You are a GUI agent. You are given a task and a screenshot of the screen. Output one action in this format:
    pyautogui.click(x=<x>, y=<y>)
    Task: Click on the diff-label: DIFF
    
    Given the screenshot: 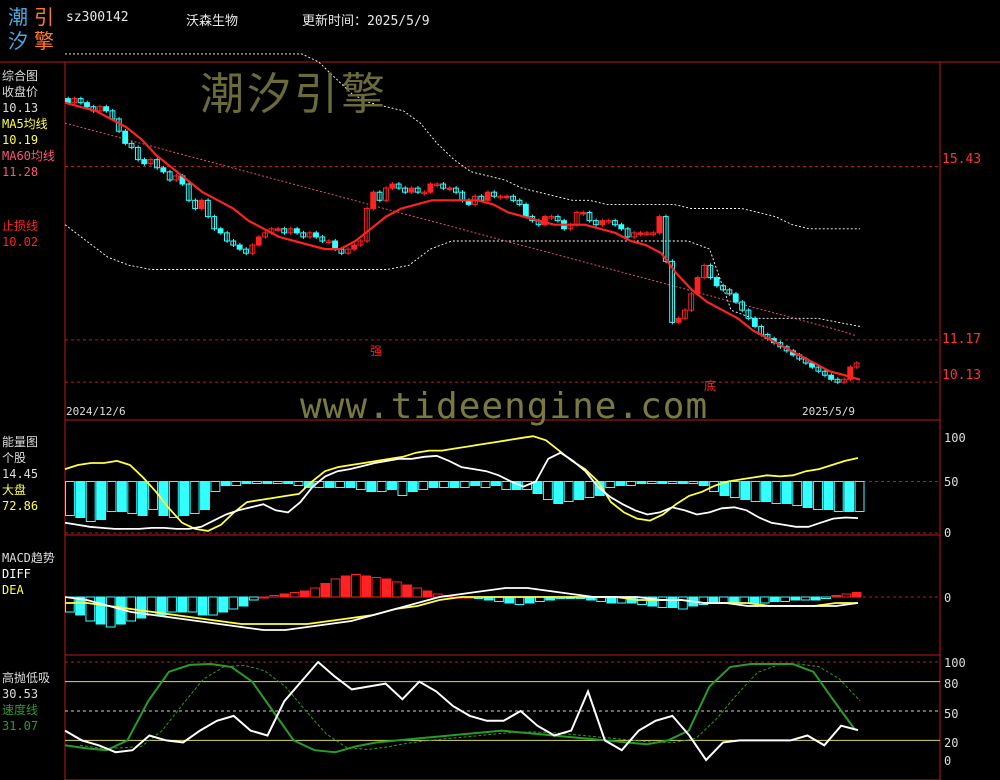 What is the action you would take?
    pyautogui.click(x=16, y=574)
    